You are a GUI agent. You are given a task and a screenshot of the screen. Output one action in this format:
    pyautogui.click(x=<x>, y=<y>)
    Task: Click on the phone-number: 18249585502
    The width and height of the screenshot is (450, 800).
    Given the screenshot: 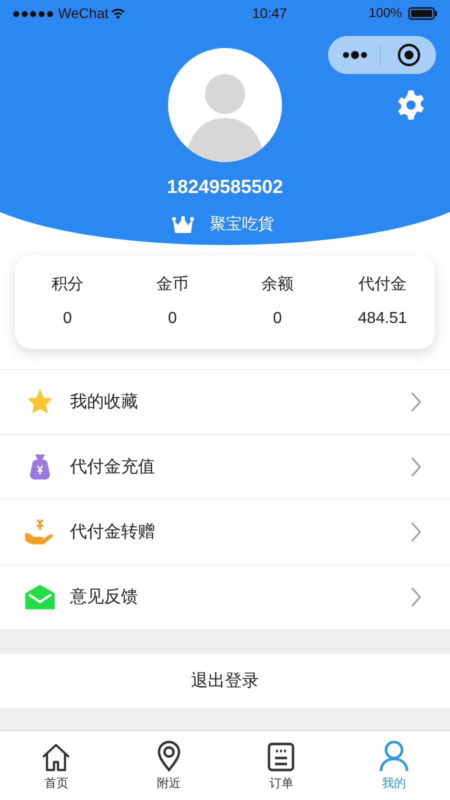 What is the action you would take?
    pyautogui.click(x=225, y=188)
    